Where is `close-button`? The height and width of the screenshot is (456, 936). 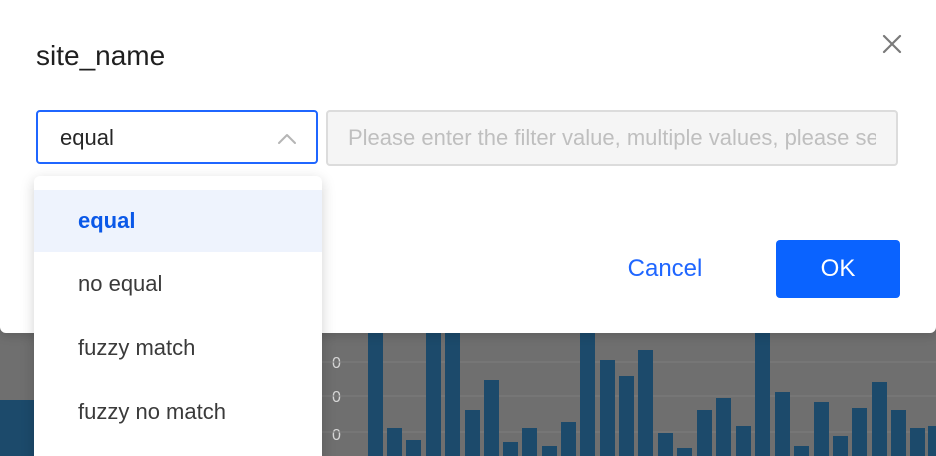 close-button is located at coordinates (892, 44).